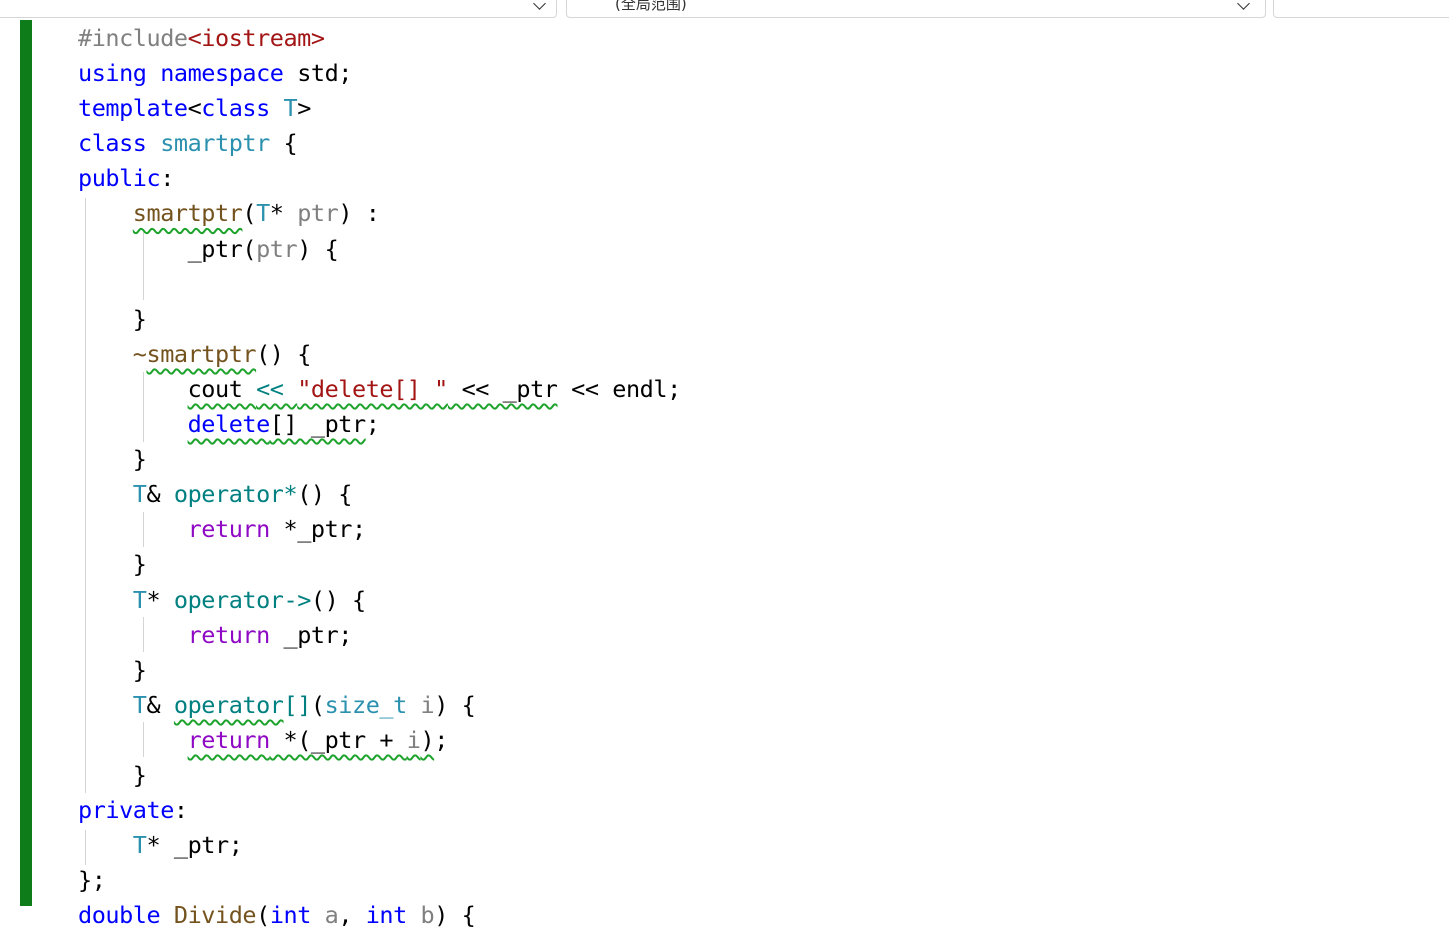 The height and width of the screenshot is (933, 1449). I want to click on code-token: smartptr, so click(215, 143).